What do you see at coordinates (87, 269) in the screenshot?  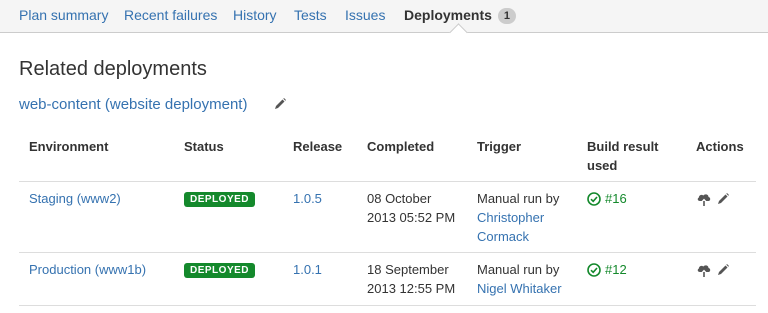 I see `environment-link: Production (www1b)` at bounding box center [87, 269].